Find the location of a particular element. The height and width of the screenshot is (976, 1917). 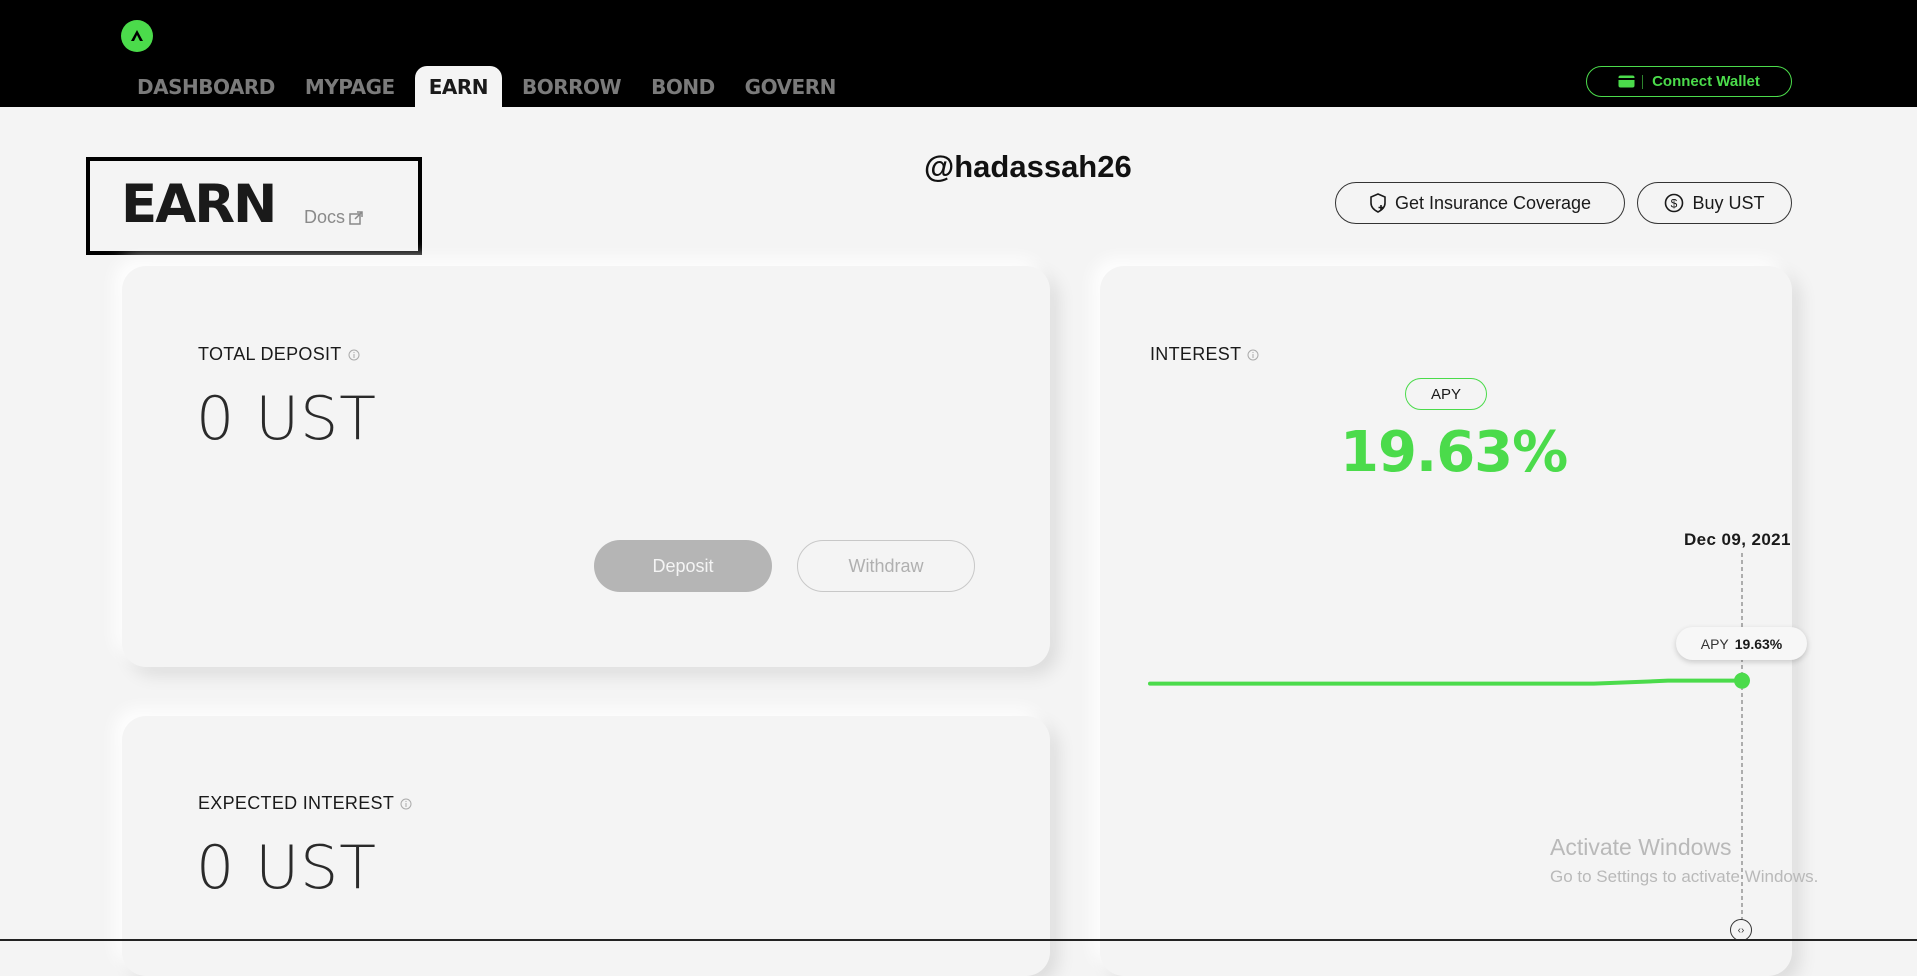

interest-label: INTEREST is located at coordinates (1204, 354).